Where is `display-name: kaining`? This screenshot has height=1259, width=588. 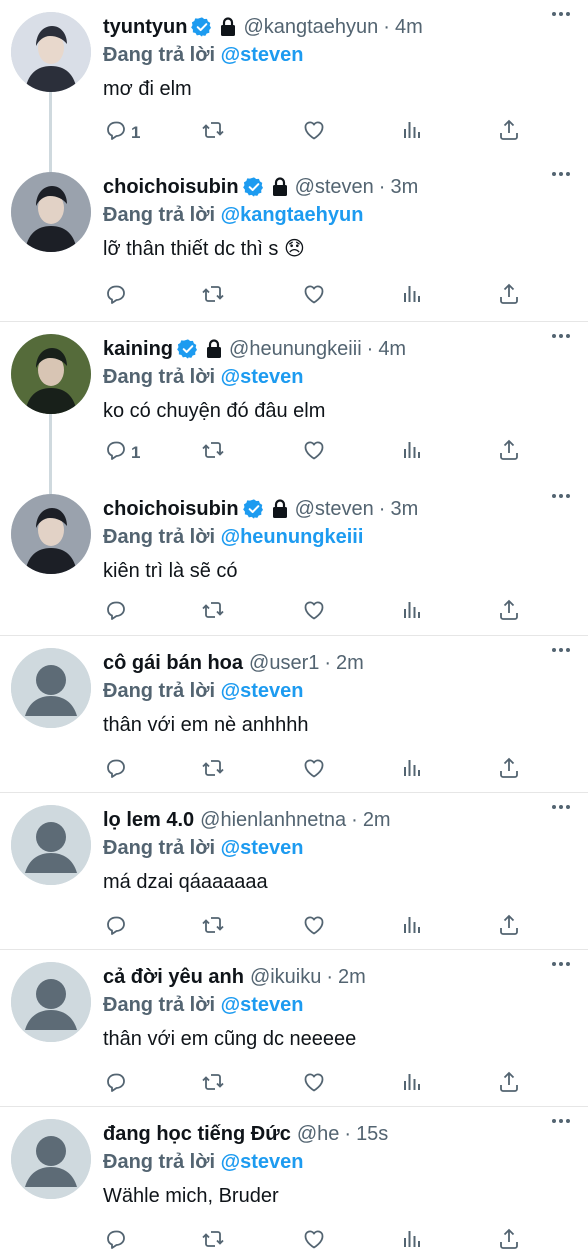
display-name: kaining is located at coordinates (138, 349).